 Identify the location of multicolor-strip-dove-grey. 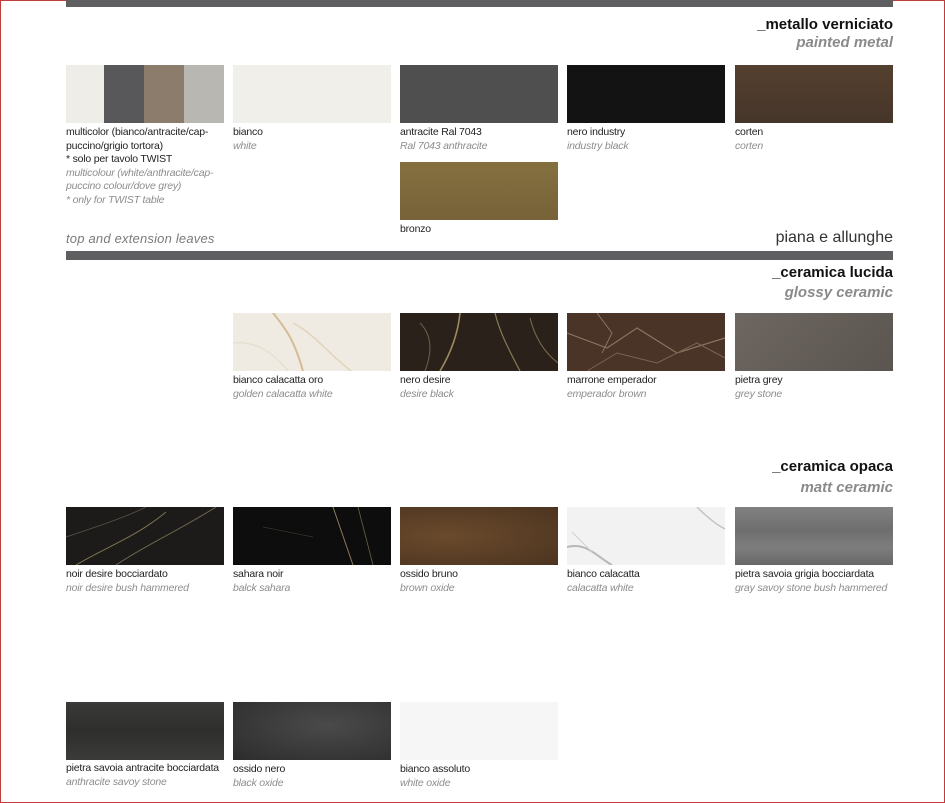
(204, 94).